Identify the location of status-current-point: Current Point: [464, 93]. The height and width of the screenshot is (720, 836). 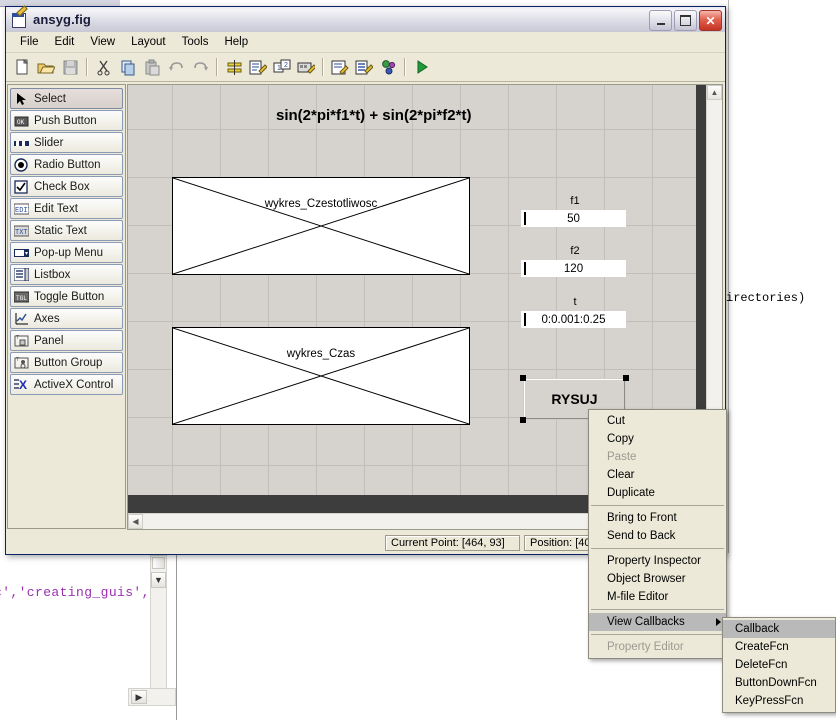
(452, 543).